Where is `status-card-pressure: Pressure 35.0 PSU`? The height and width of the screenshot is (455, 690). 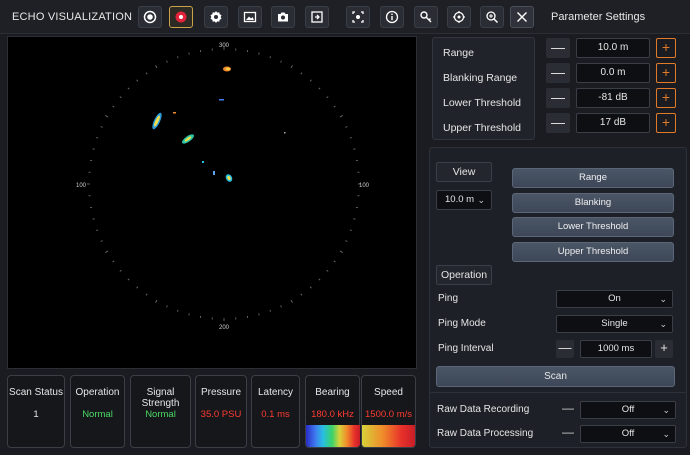 status-card-pressure: Pressure 35.0 PSU is located at coordinates (221, 411).